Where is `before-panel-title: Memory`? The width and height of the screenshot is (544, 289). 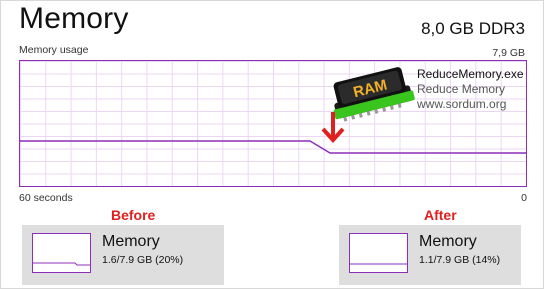 before-panel-title: Memory is located at coordinates (131, 241).